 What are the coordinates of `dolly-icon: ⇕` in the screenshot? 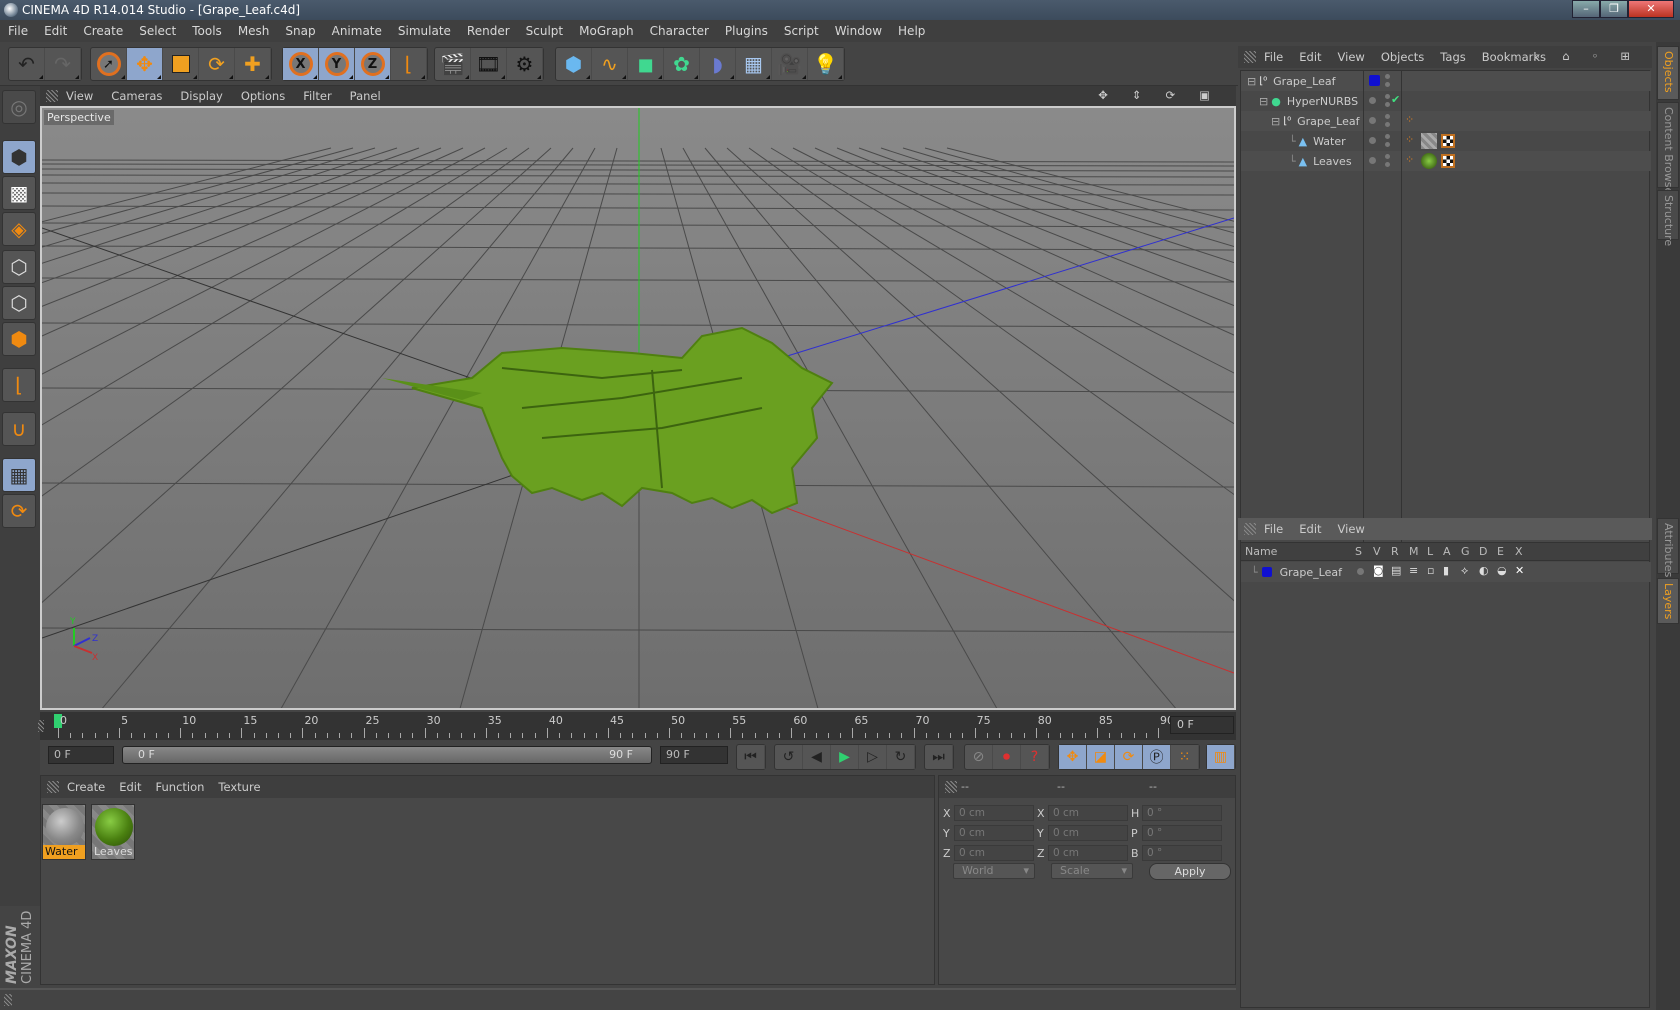 It's located at (1137, 95).